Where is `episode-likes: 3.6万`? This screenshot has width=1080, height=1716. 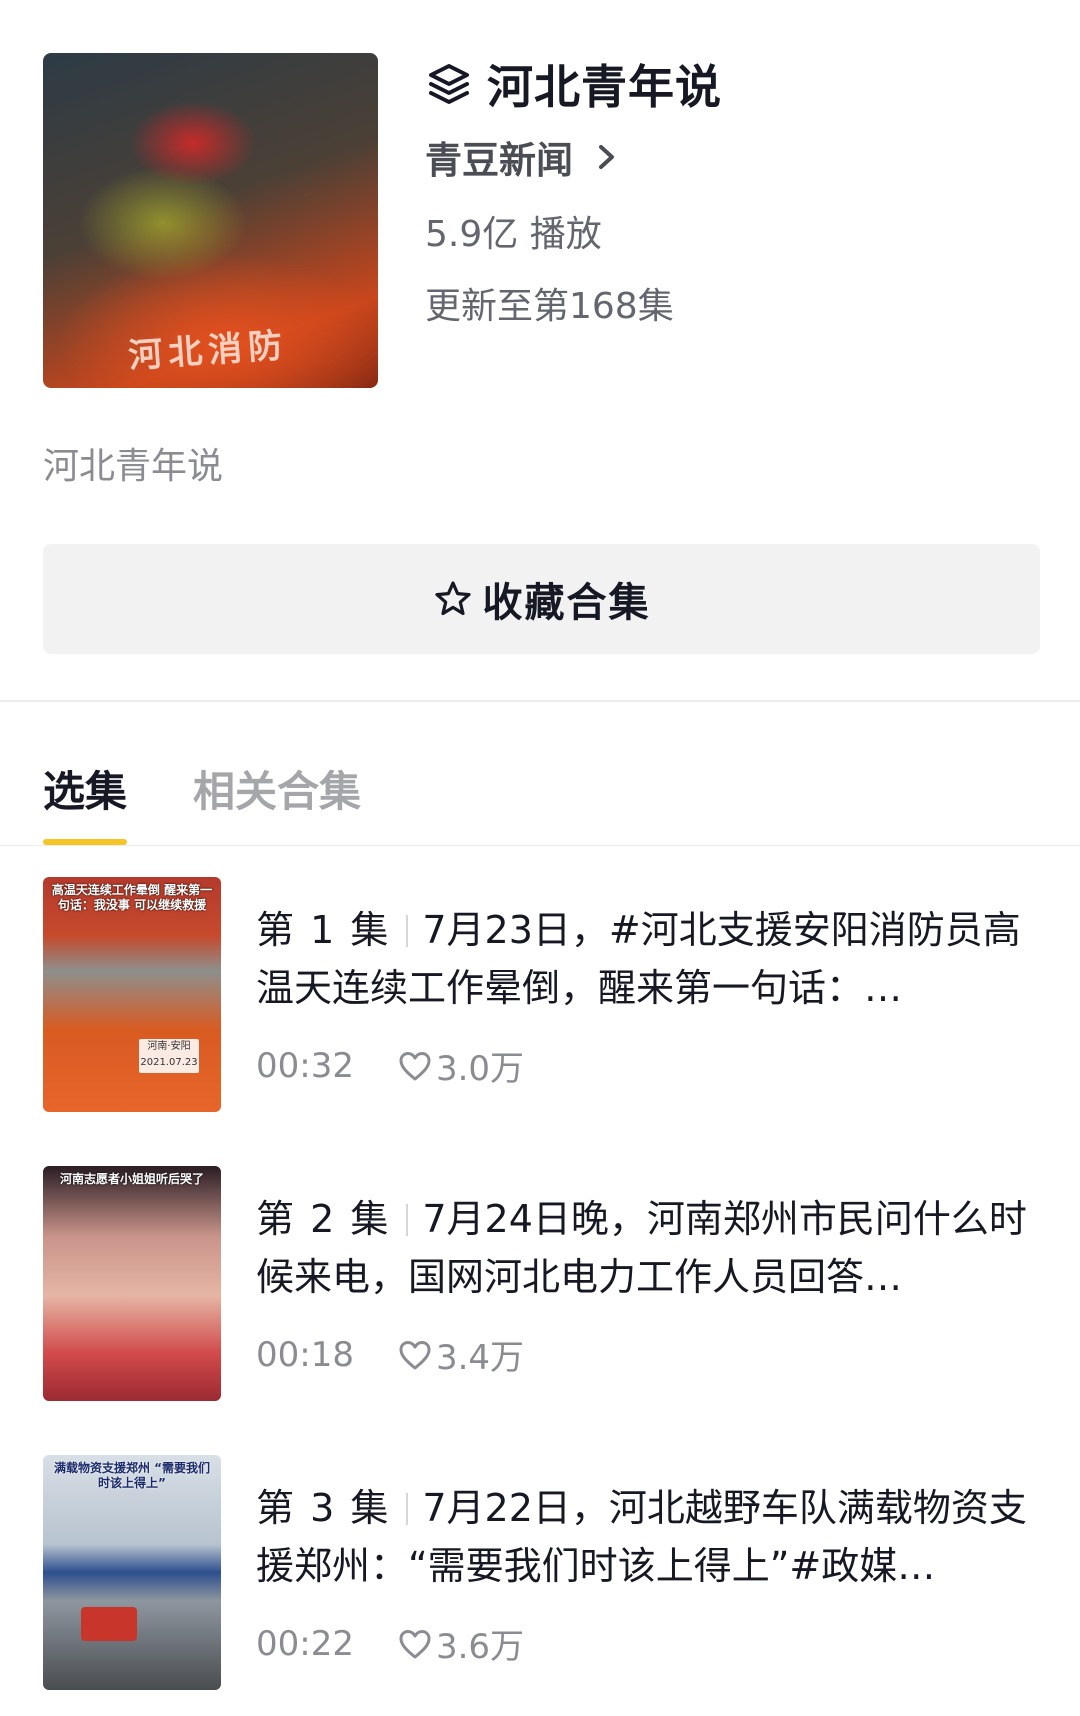 episode-likes: 3.6万 is located at coordinates (461, 1643).